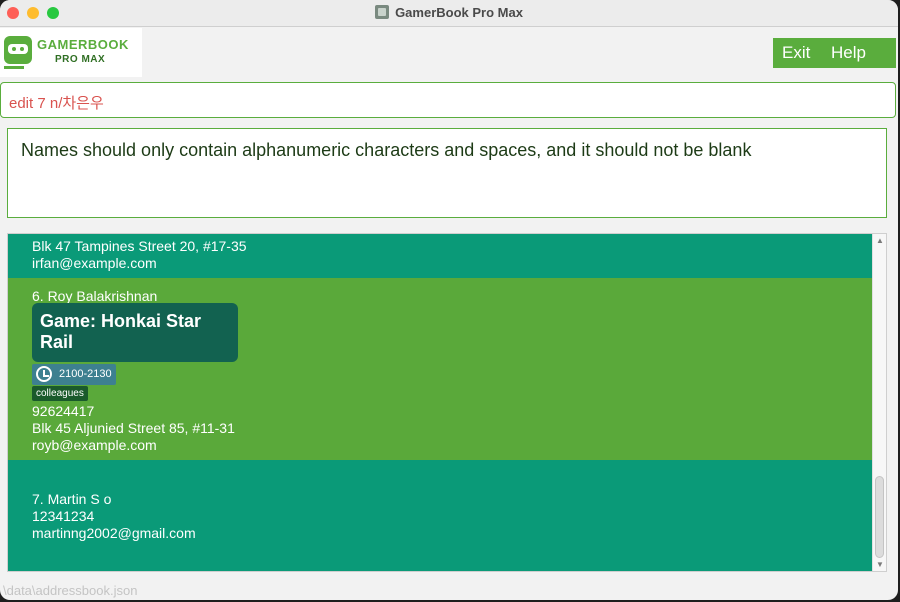 The width and height of the screenshot is (900, 602). What do you see at coordinates (114, 533) in the screenshot?
I see `contact-email: martinng2002@gmail.com` at bounding box center [114, 533].